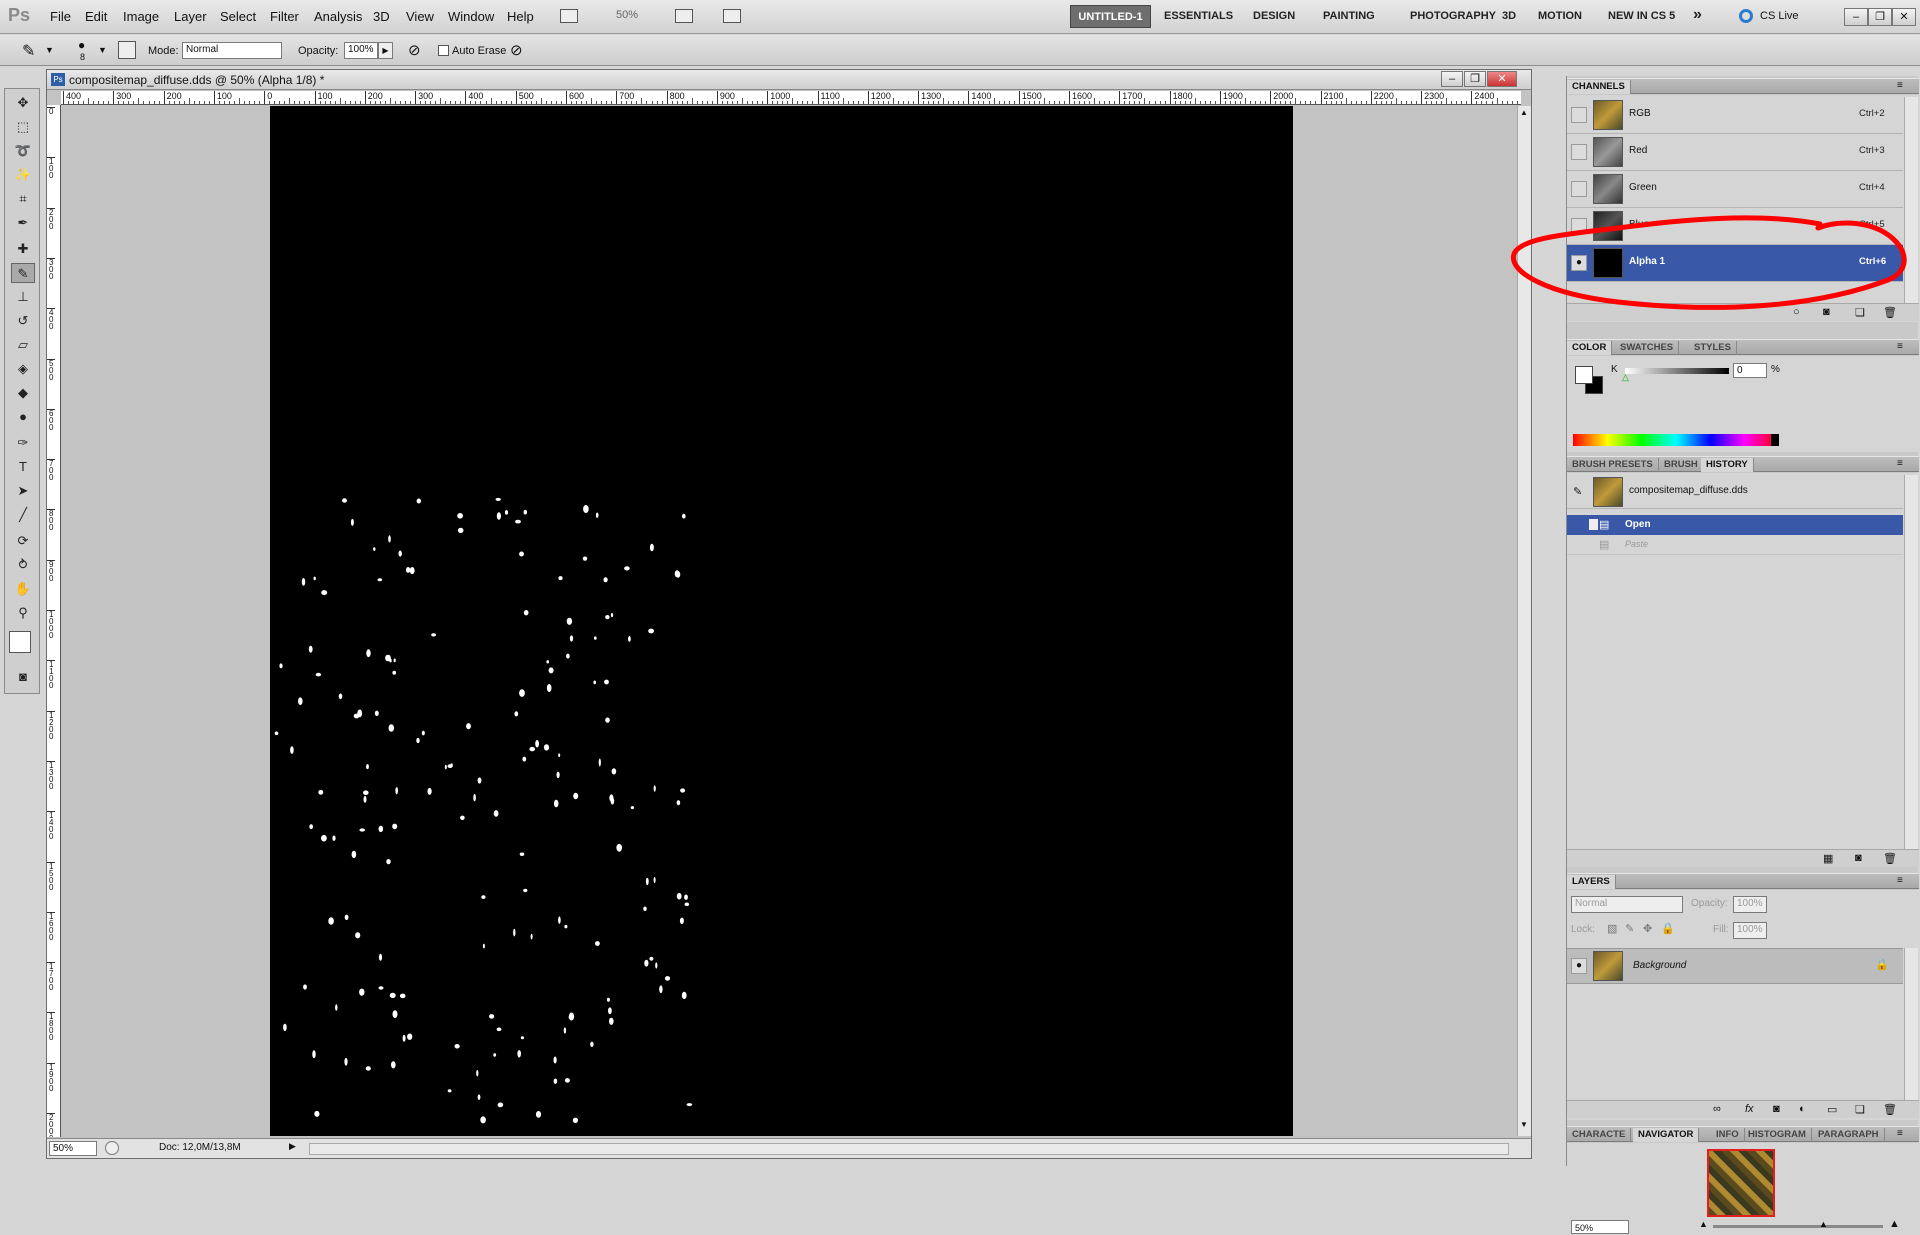 This screenshot has height=1235, width=1920. Describe the element at coordinates (1775, 440) in the screenshot. I see `spectrum-black-end` at that location.